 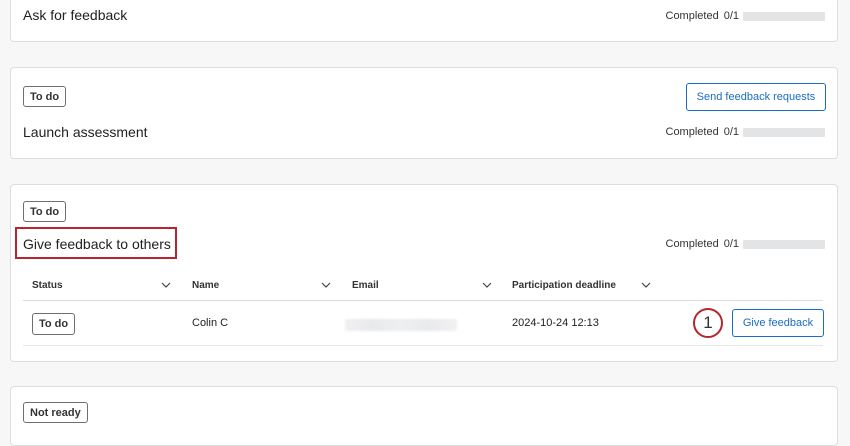 I want to click on row-status-badge: To do, so click(x=54, y=324).